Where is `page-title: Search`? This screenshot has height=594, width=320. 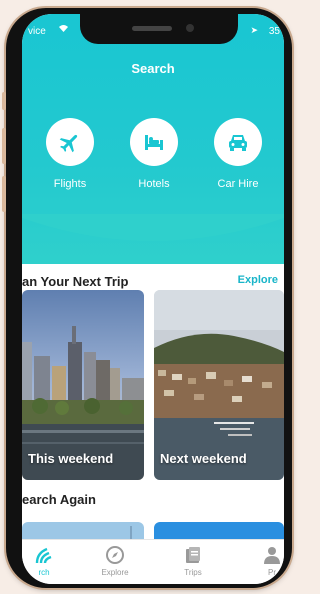
page-title: Search is located at coordinates (153, 68).